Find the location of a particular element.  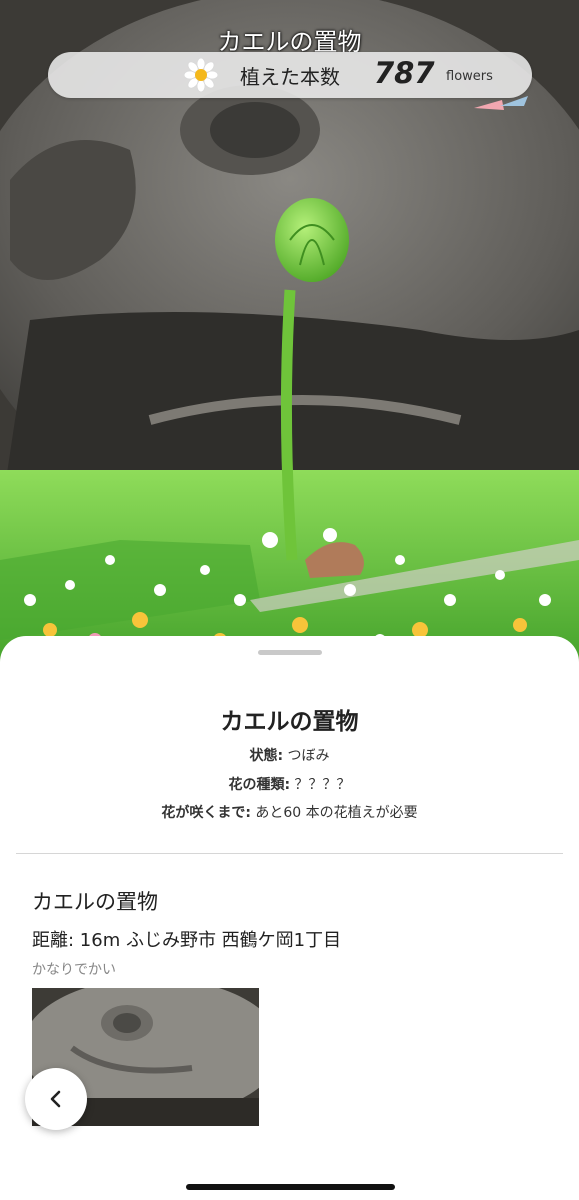

divider is located at coordinates (289, 853).